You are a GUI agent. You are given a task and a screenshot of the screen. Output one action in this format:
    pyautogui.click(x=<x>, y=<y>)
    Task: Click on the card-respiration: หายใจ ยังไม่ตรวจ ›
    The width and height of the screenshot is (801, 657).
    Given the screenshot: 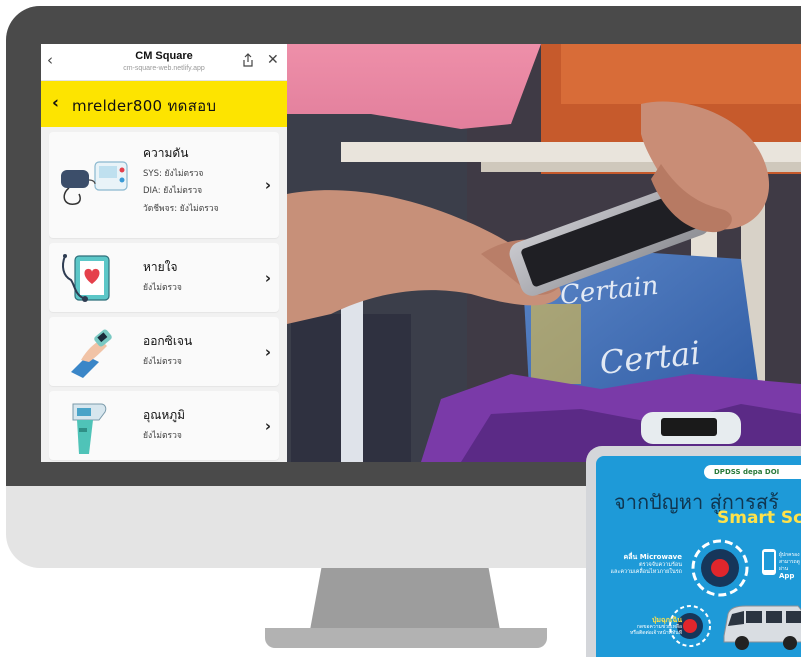 What is the action you would take?
    pyautogui.click(x=164, y=277)
    